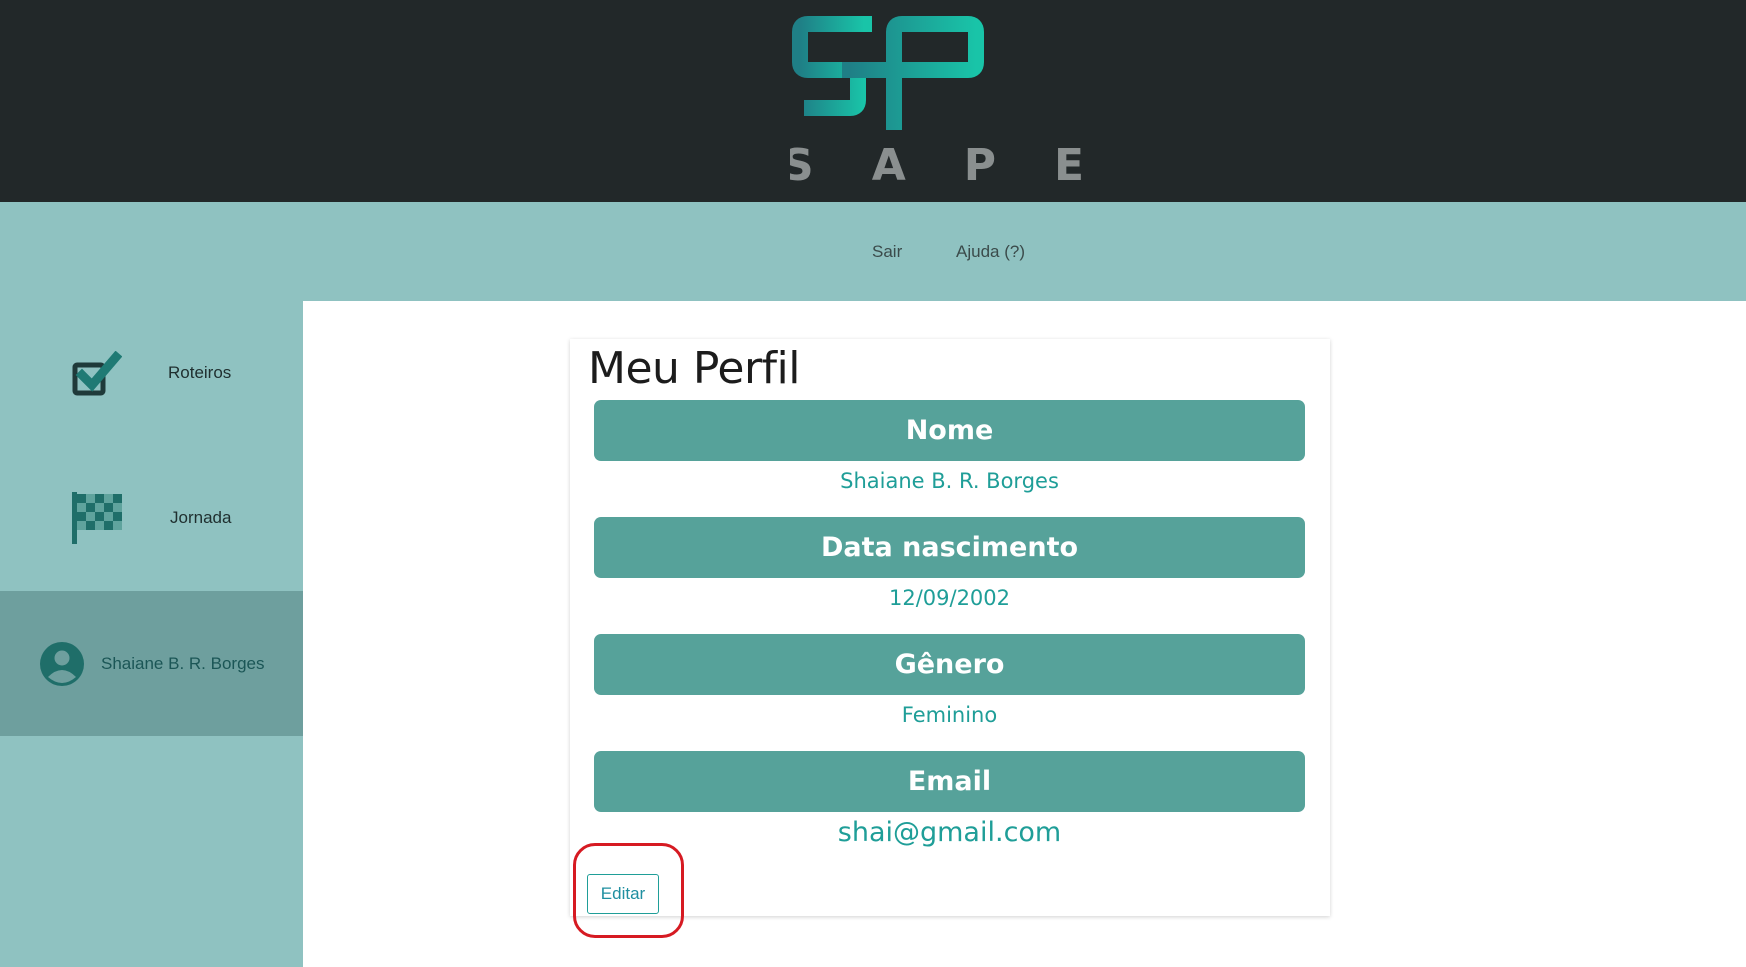 The height and width of the screenshot is (967, 1746). I want to click on sidebar-item-roteiros: Roteiros, so click(151, 373).